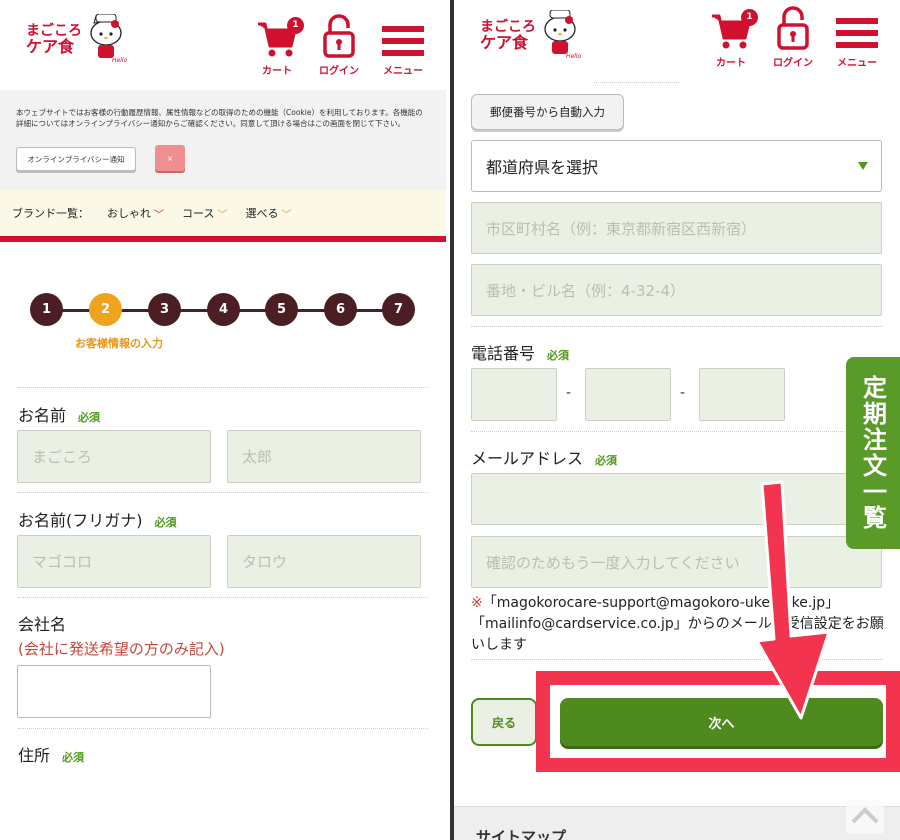 The image size is (900, 840). I want to click on company-note: (会社に発送希望の方のみ記入), so click(121, 649).